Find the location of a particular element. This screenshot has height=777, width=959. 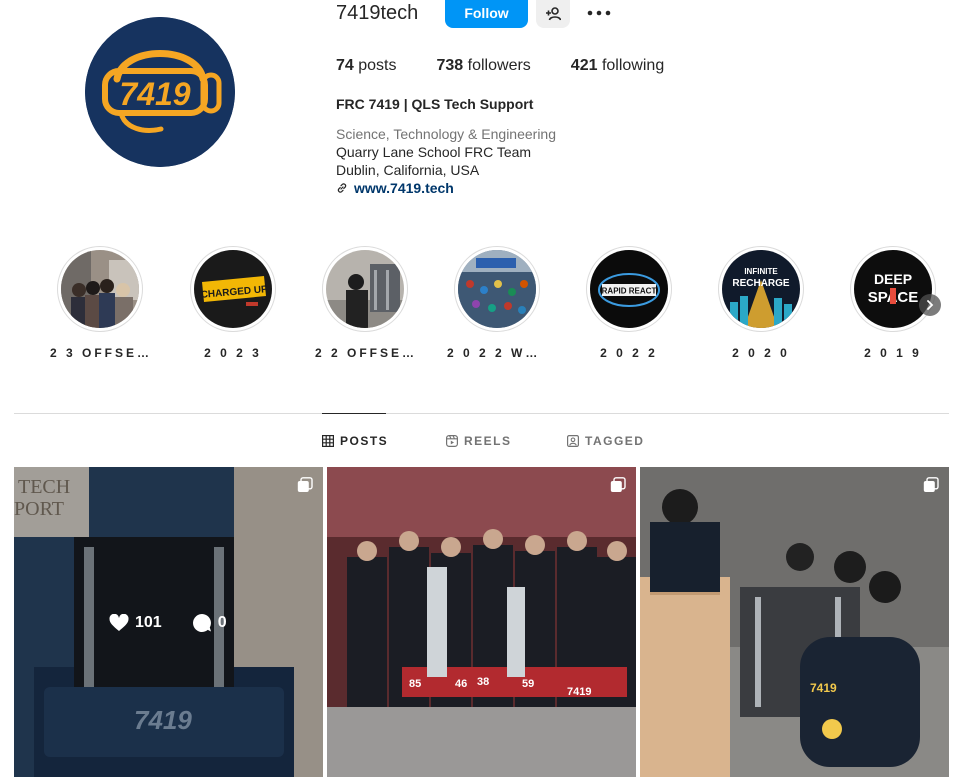

post-comments: 0 is located at coordinates (209, 623).